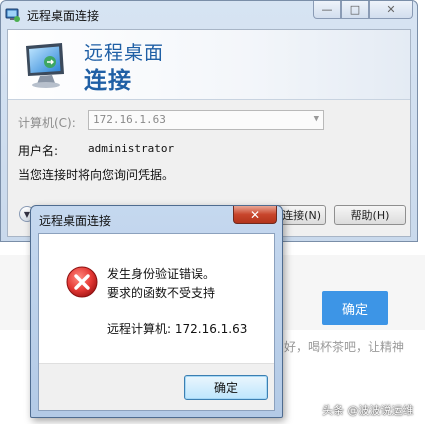 This screenshot has height=424, width=425. Describe the element at coordinates (38, 151) in the screenshot. I see `username-label: 用户名:` at that location.